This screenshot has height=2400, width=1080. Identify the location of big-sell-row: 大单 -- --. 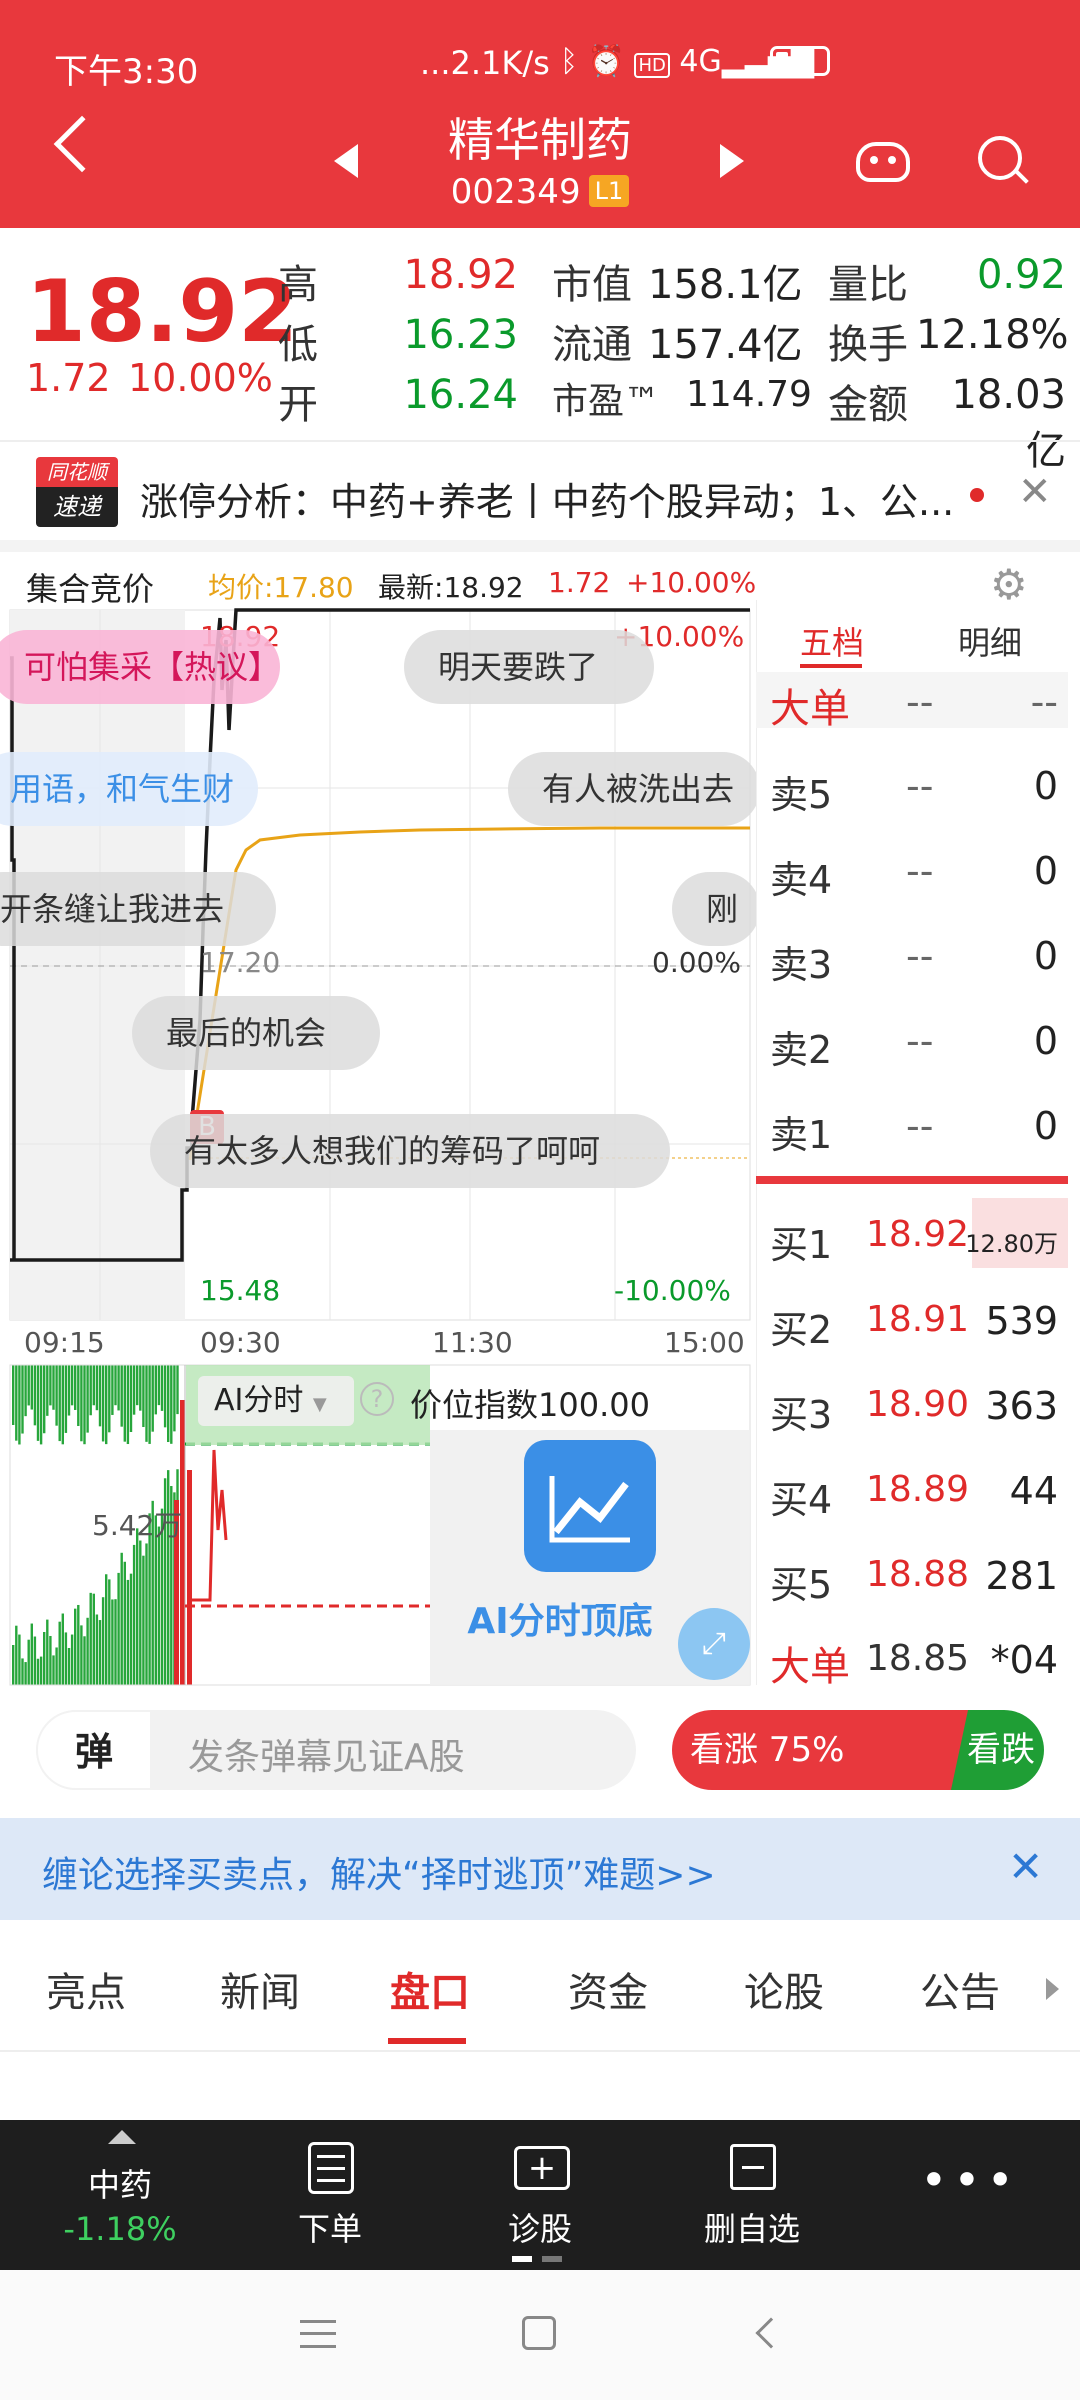
(914, 702).